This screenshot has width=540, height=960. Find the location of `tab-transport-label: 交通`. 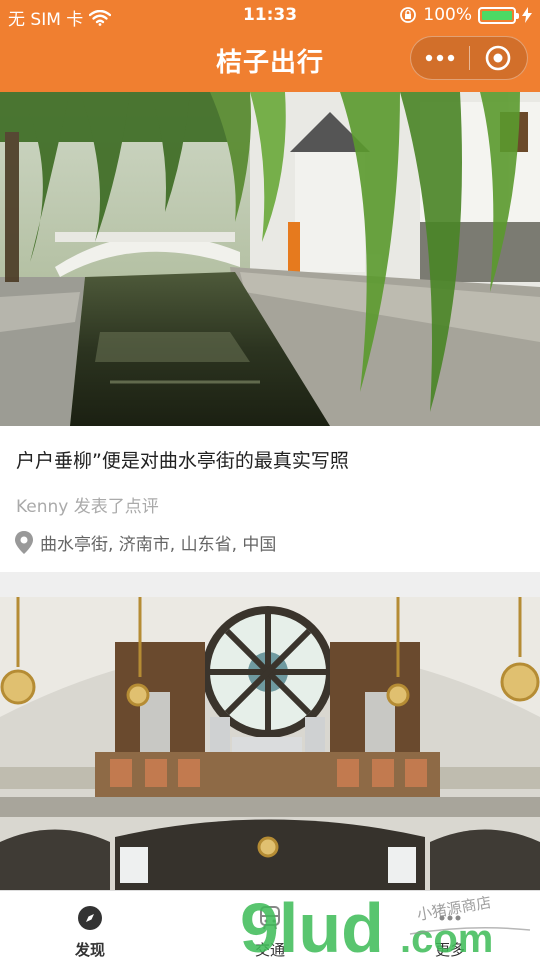

tab-transport-label: 交通 is located at coordinates (269, 950).